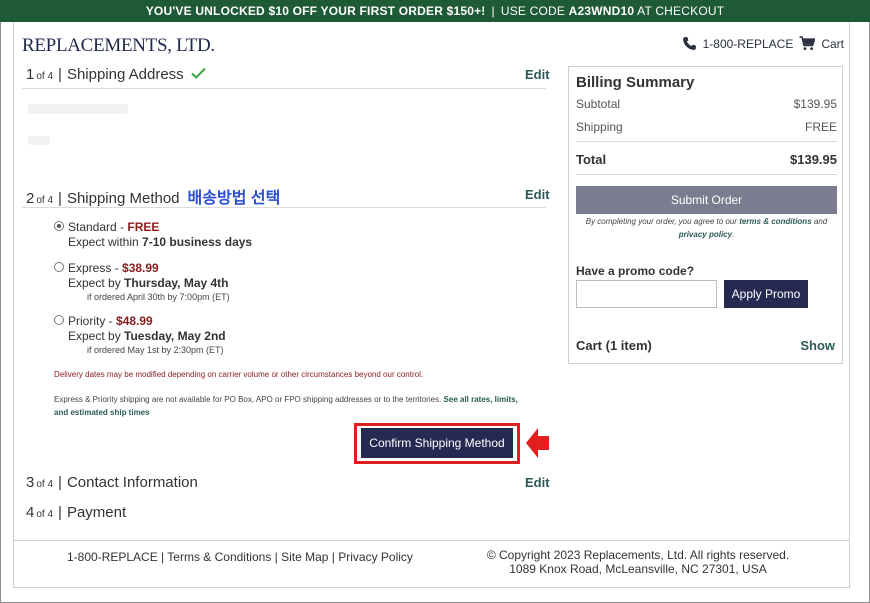  What do you see at coordinates (30, 482) in the screenshot?
I see `step-number: 3` at bounding box center [30, 482].